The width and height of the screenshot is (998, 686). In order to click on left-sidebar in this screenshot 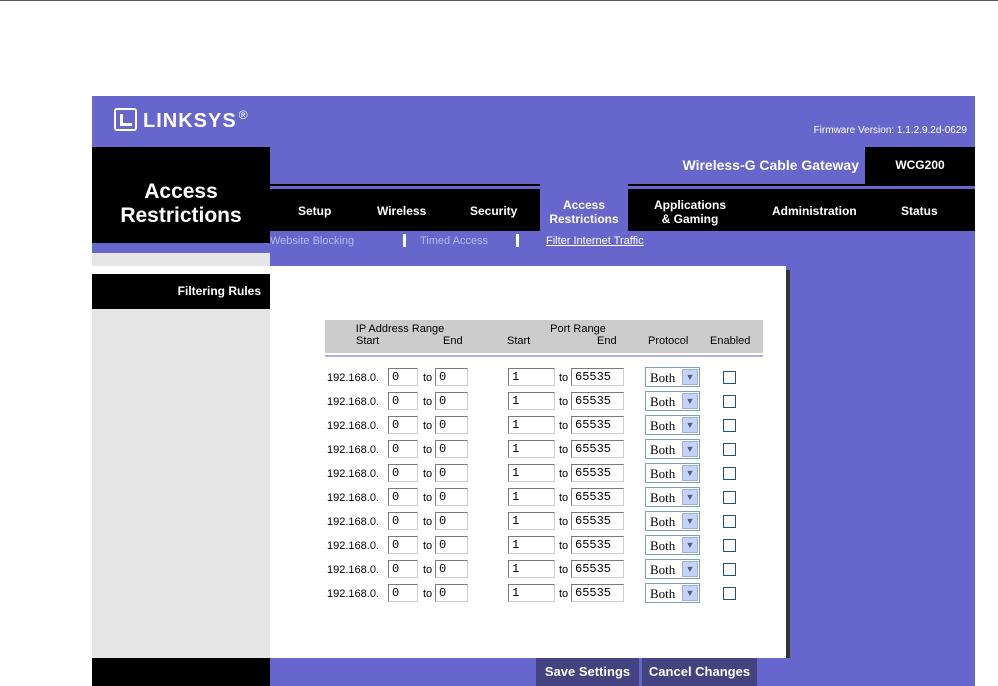, I will do `click(181, 455)`.